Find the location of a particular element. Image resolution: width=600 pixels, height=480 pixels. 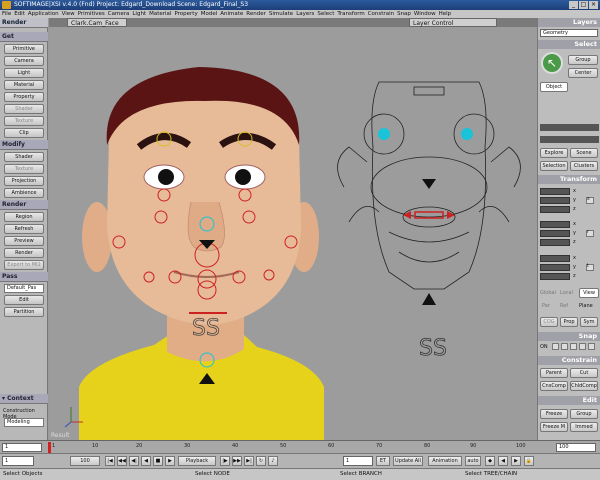

snap-point-icon is located at coordinates (564, 346).